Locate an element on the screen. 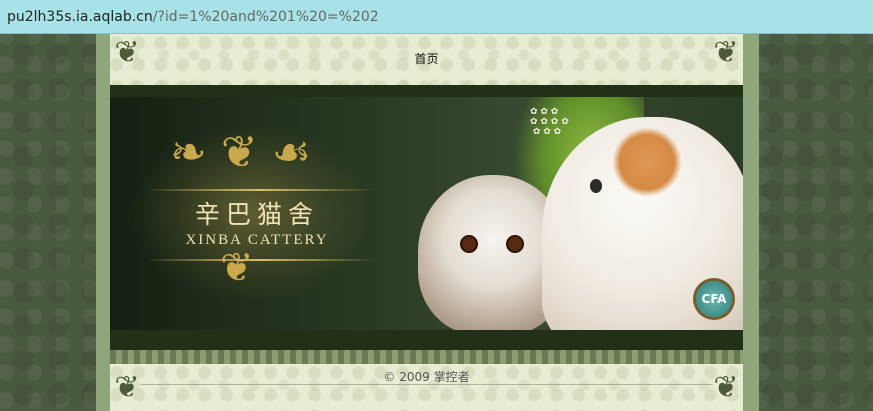 Image resolution: width=873 pixels, height=411 pixels. decorative-band is located at coordinates (426, 357).